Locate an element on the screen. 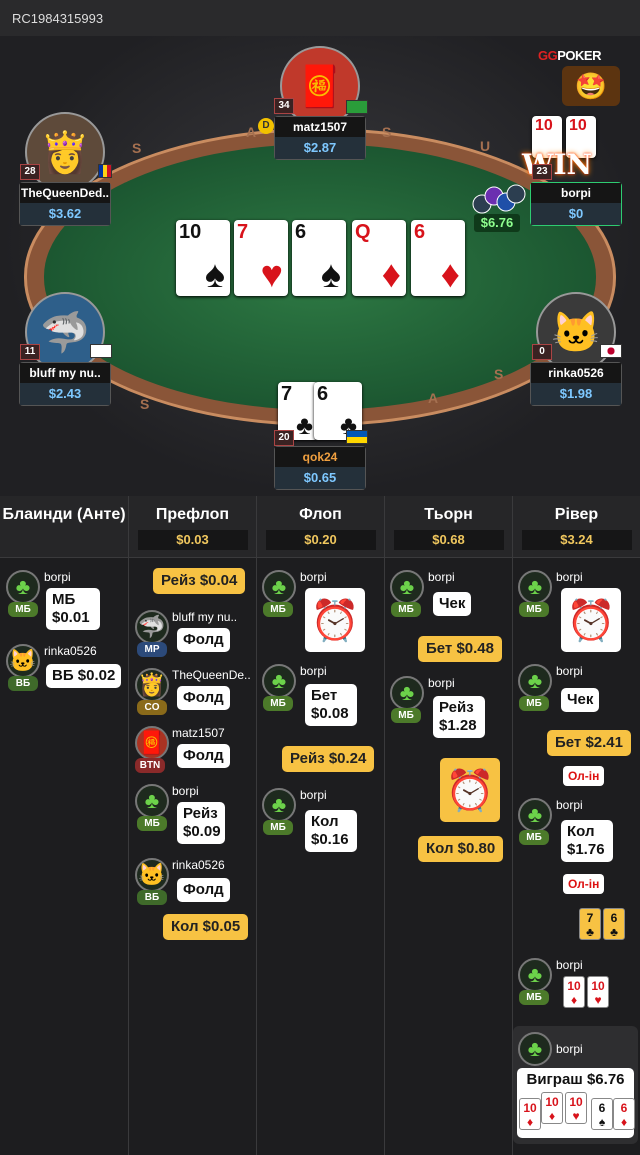  level-badge: 34 is located at coordinates (284, 106).